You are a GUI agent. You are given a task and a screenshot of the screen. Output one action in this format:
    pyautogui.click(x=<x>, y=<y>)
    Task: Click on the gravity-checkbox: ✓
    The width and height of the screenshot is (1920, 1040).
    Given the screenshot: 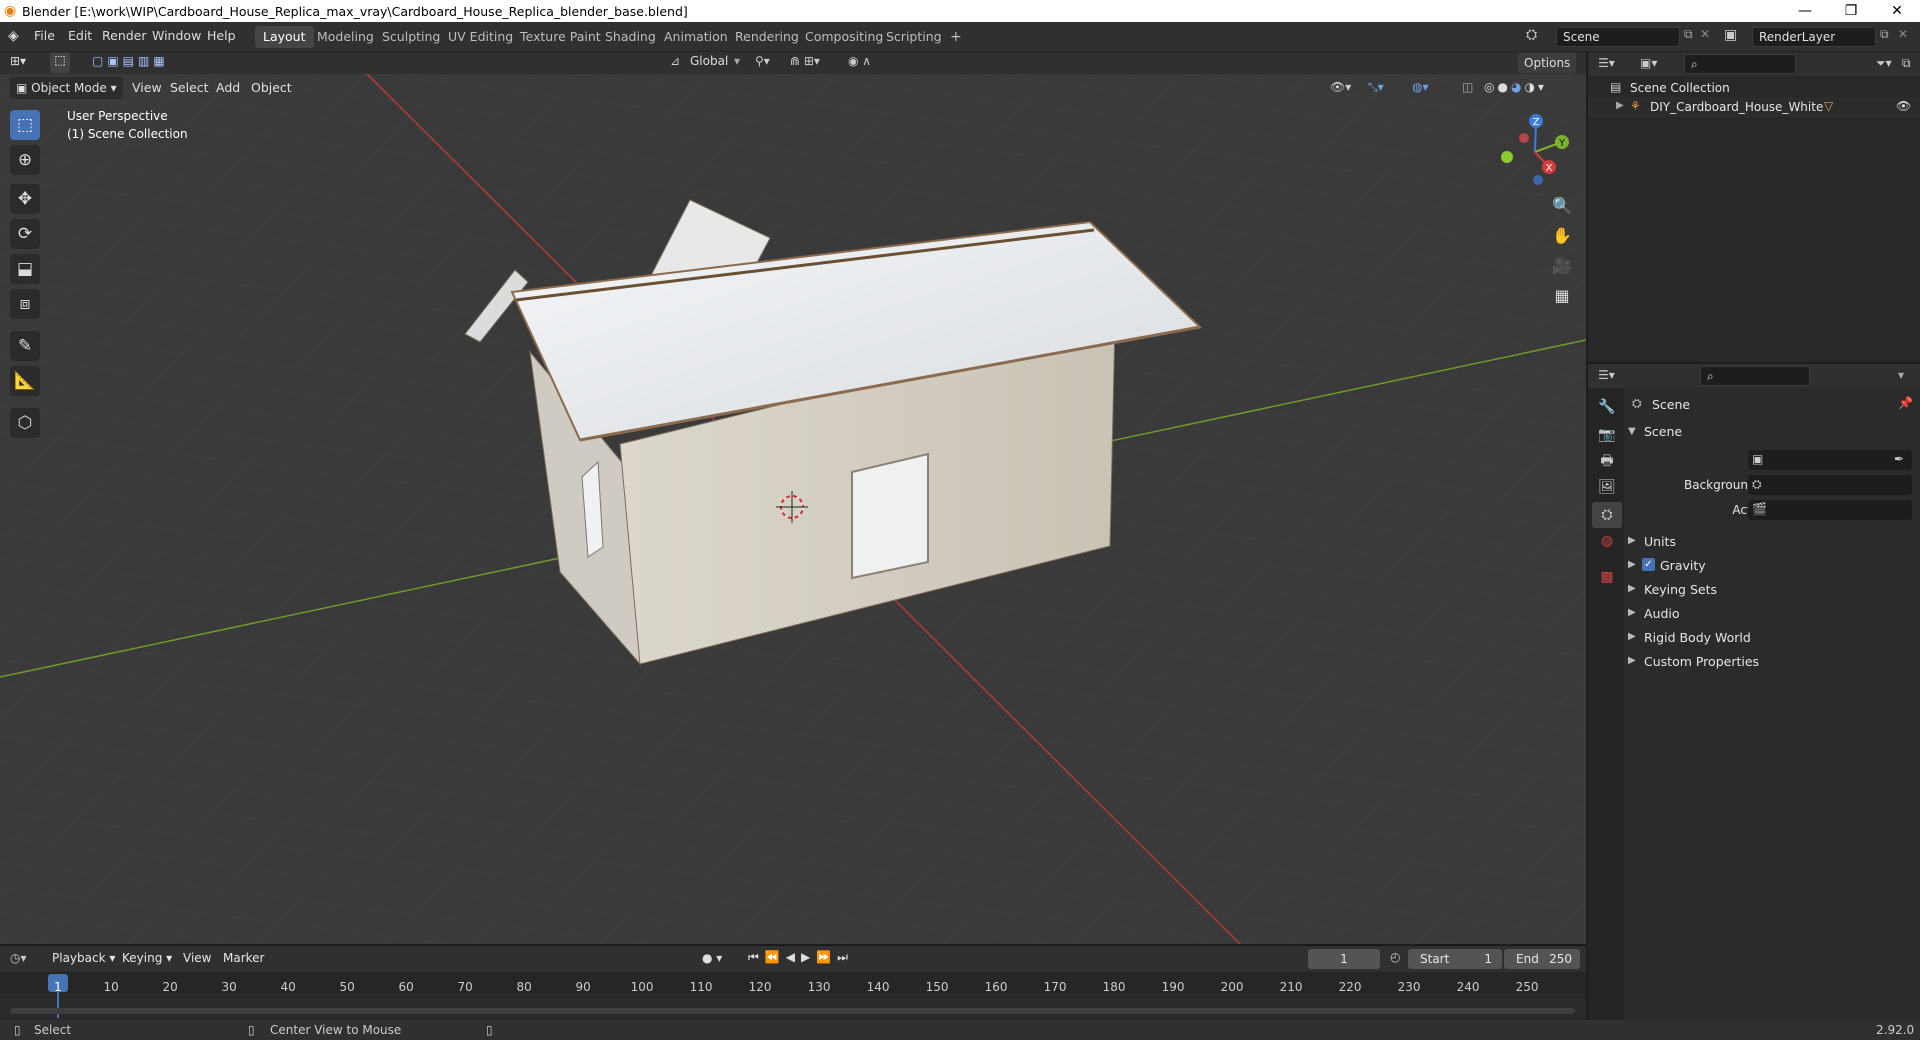 What is the action you would take?
    pyautogui.click(x=1648, y=564)
    